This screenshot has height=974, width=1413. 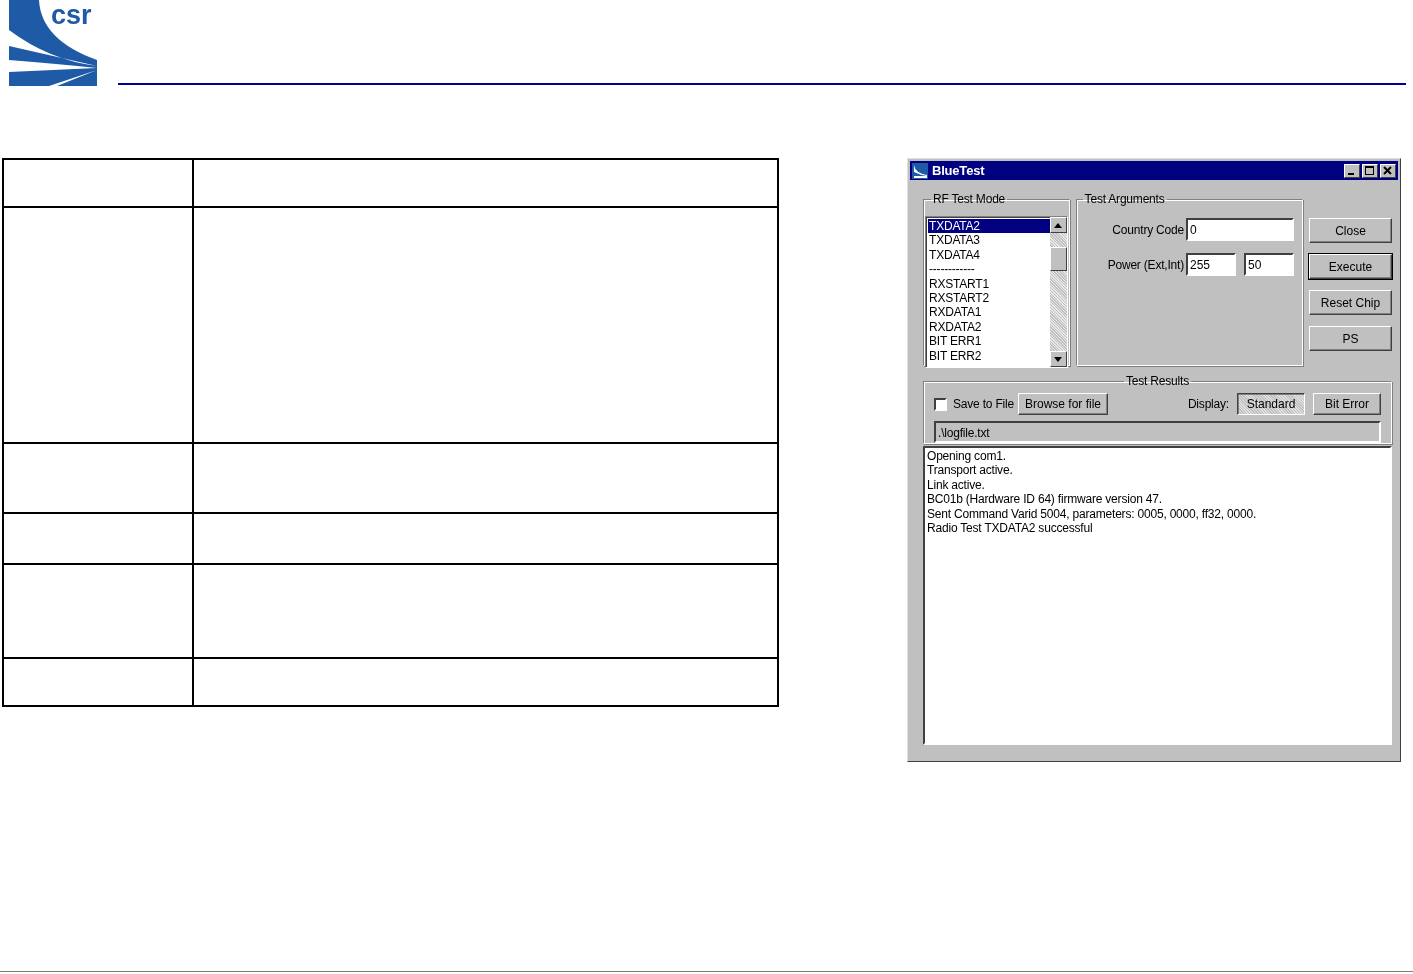 I want to click on close-button, so click(x=1388, y=170).